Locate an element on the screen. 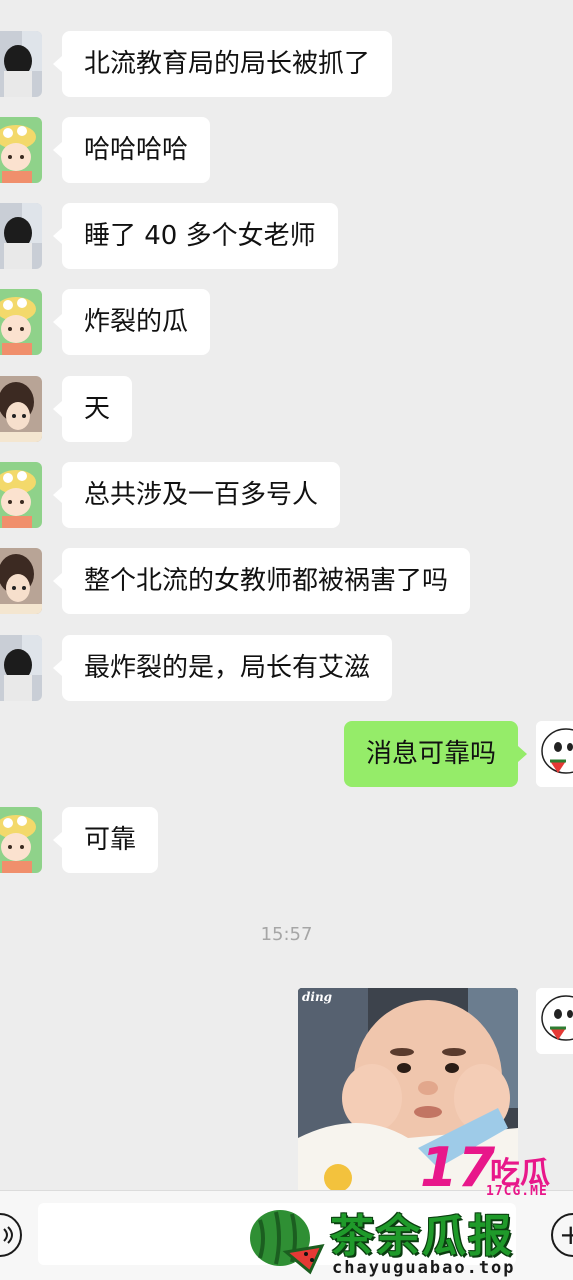 The image size is (573, 1280). message-row: 天 is located at coordinates (286, 409).